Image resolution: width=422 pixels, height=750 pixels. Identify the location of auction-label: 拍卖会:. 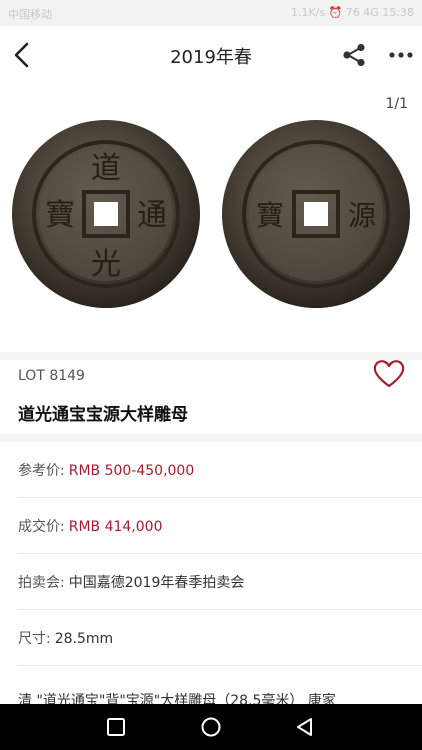
(41, 583).